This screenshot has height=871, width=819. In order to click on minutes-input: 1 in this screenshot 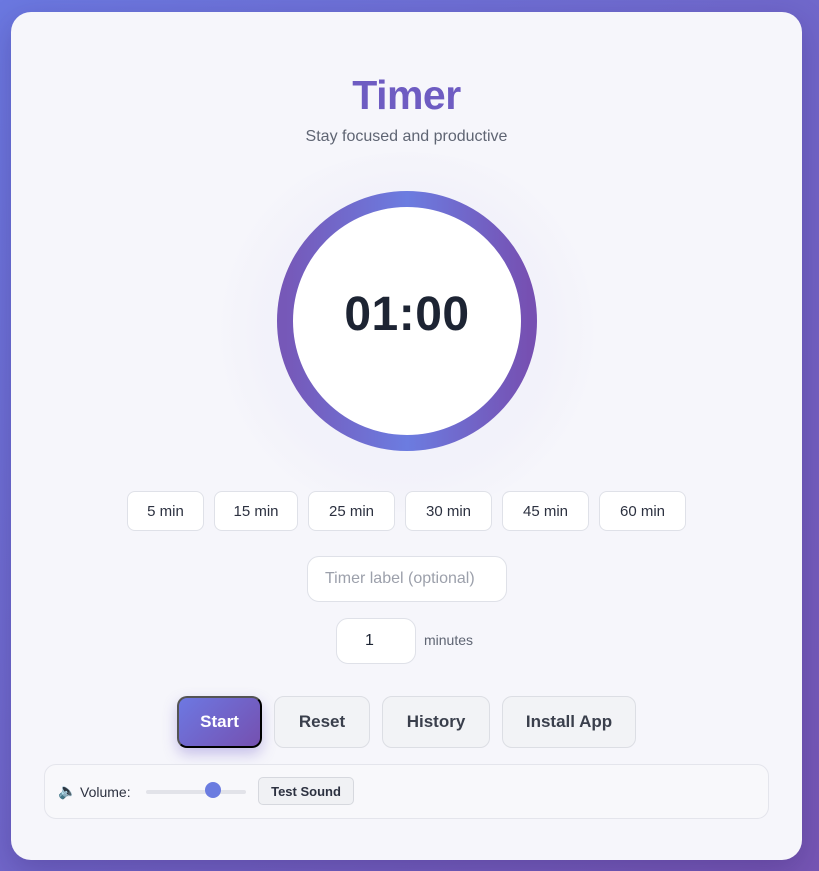, I will do `click(376, 641)`.